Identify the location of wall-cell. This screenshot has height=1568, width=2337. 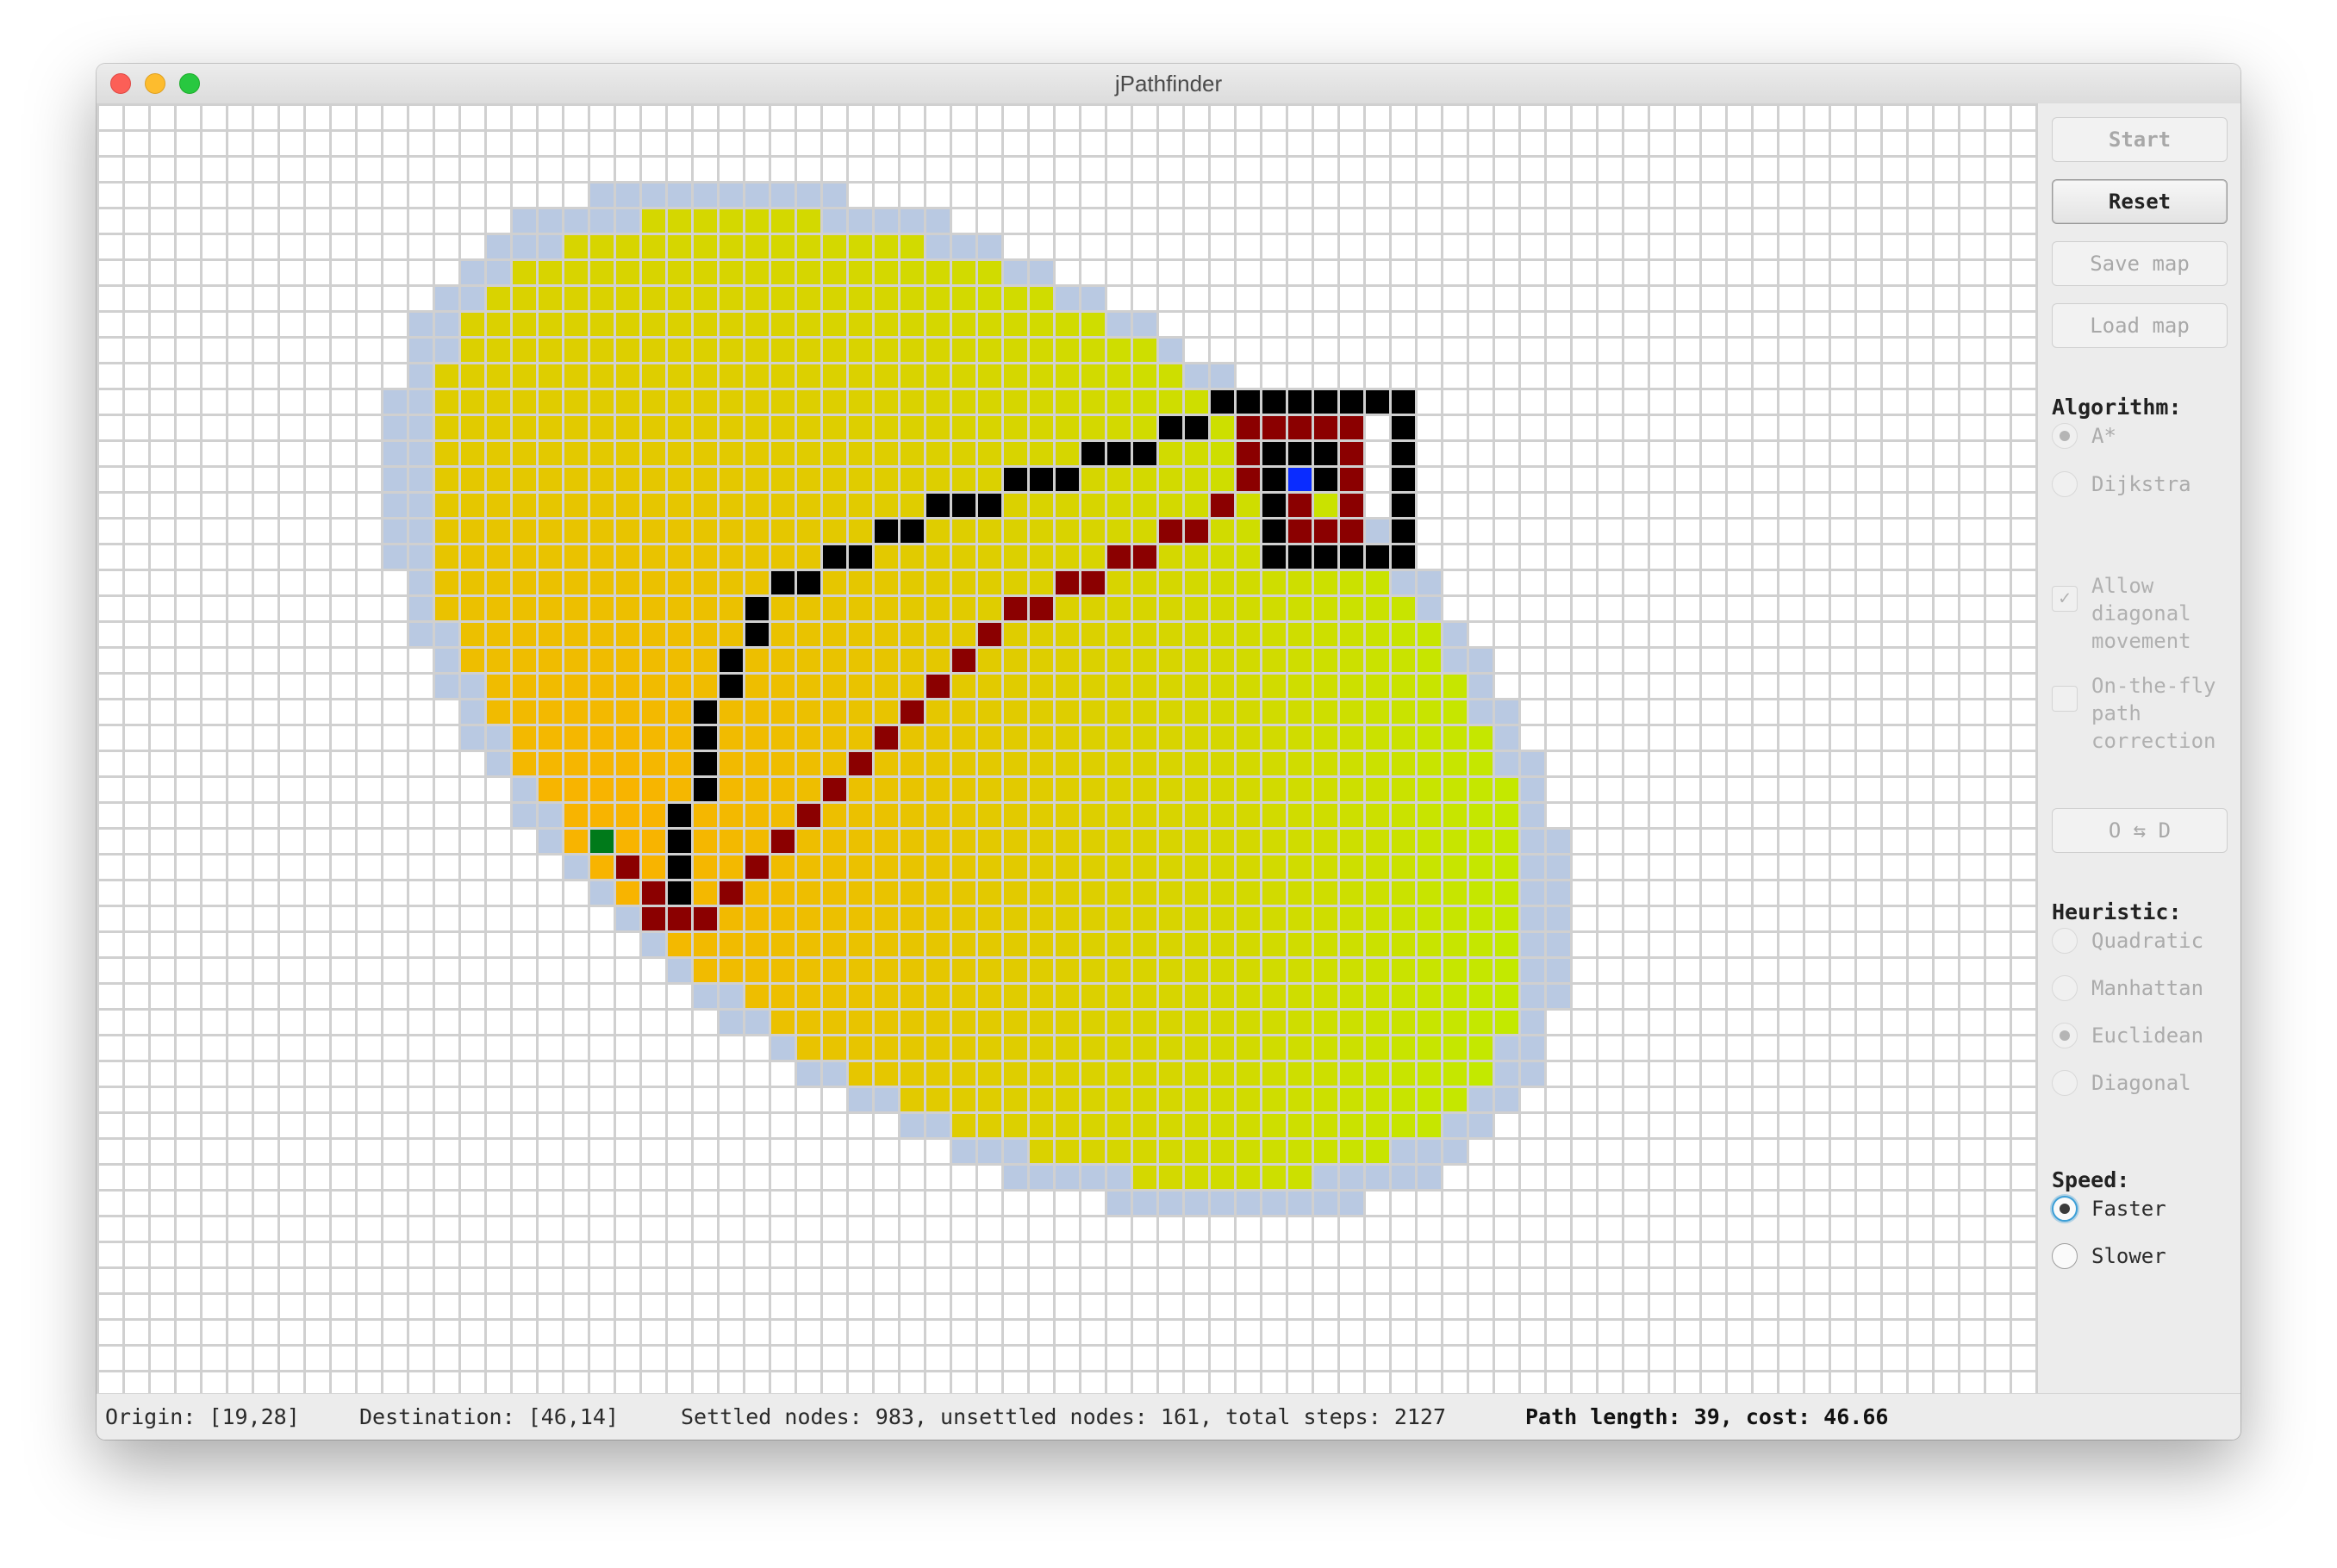
(1274, 506).